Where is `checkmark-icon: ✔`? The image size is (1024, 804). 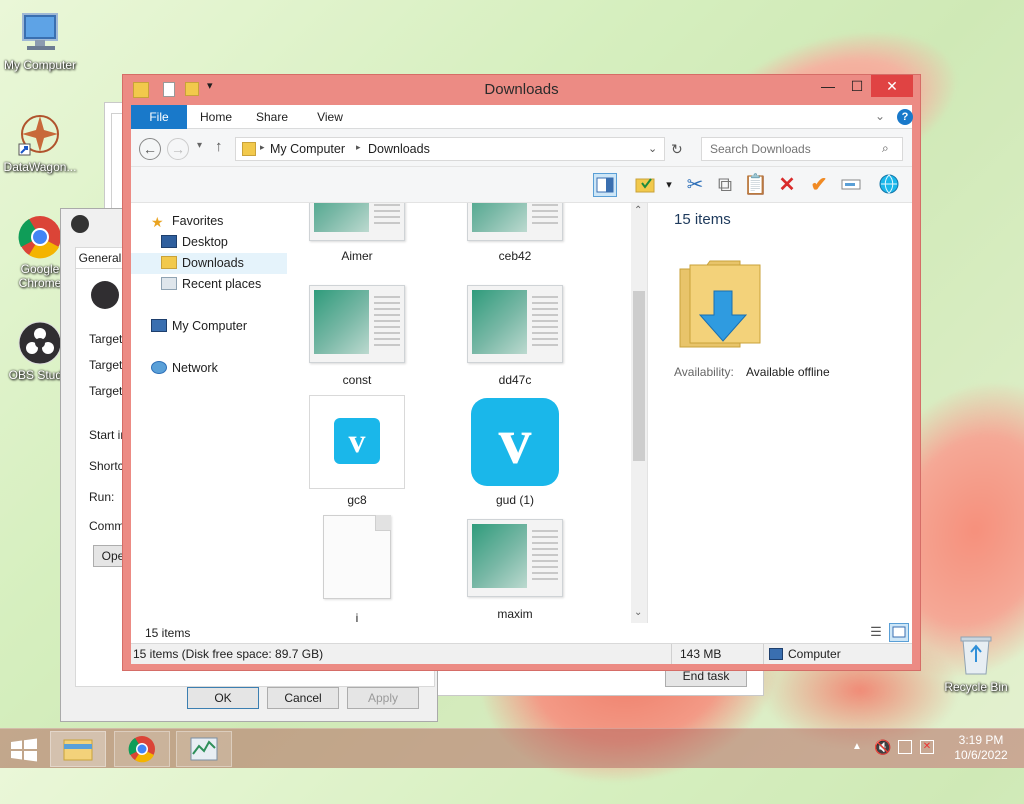
checkmark-icon: ✔ is located at coordinates (819, 185).